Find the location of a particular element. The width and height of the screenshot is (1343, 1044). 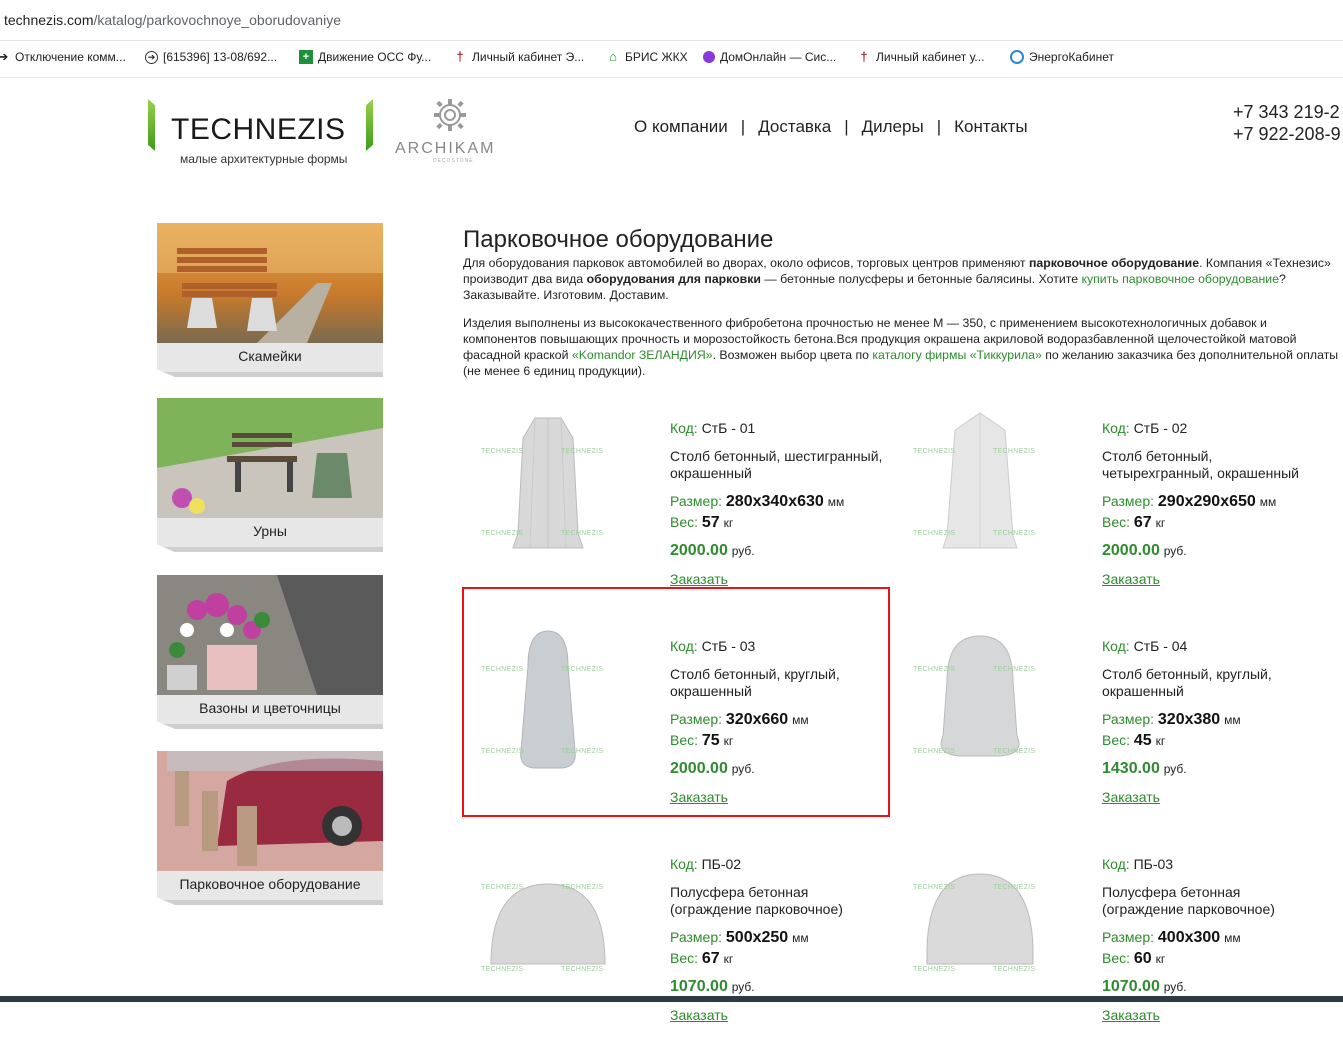

category-benches: Скамейки is located at coordinates (270, 300).